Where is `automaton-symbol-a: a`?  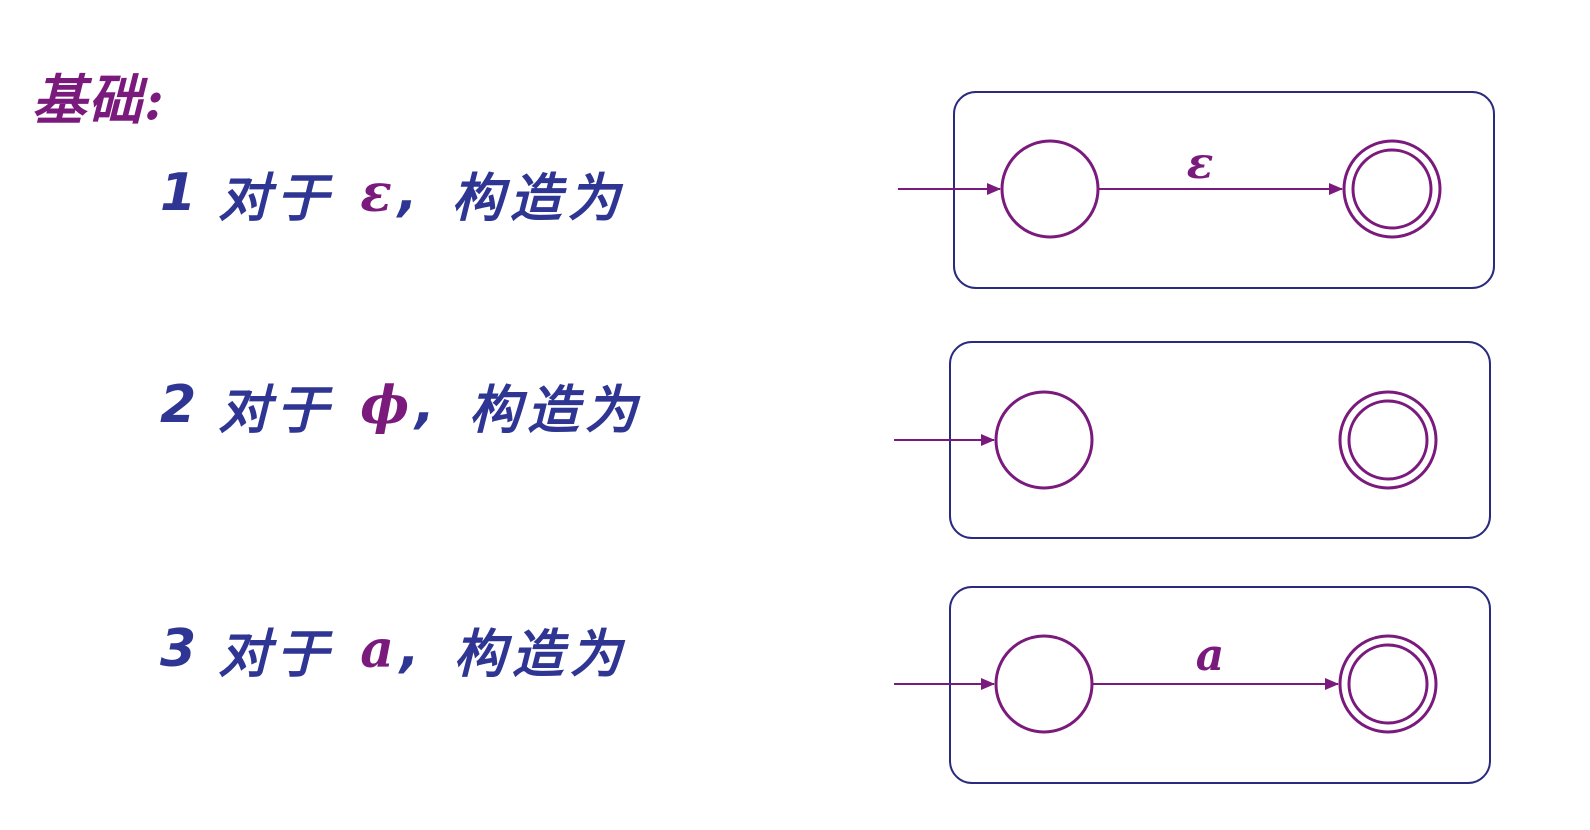 automaton-symbol-a: a is located at coordinates (1192, 685).